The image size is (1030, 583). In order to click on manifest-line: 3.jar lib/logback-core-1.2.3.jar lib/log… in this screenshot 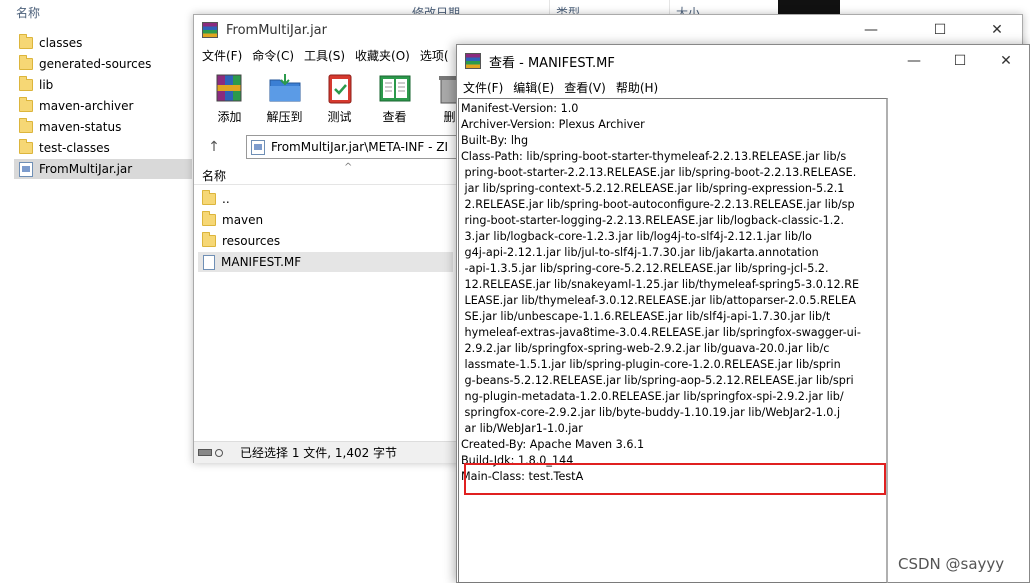, I will do `click(636, 236)`.